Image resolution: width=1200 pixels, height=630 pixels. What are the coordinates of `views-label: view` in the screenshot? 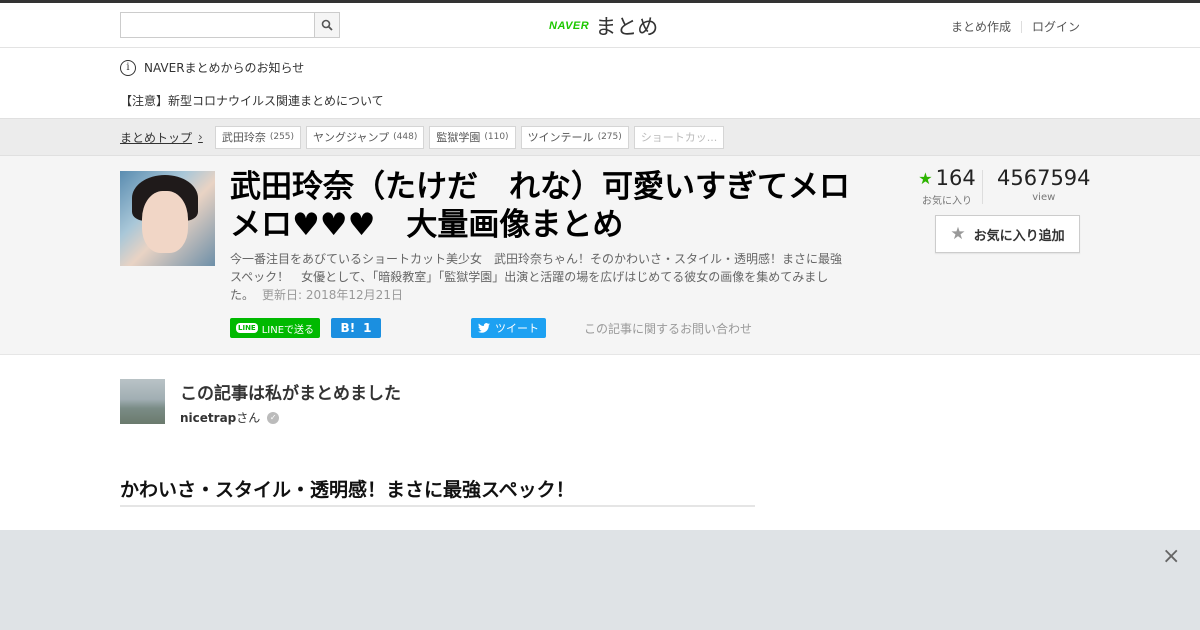 It's located at (1044, 197).